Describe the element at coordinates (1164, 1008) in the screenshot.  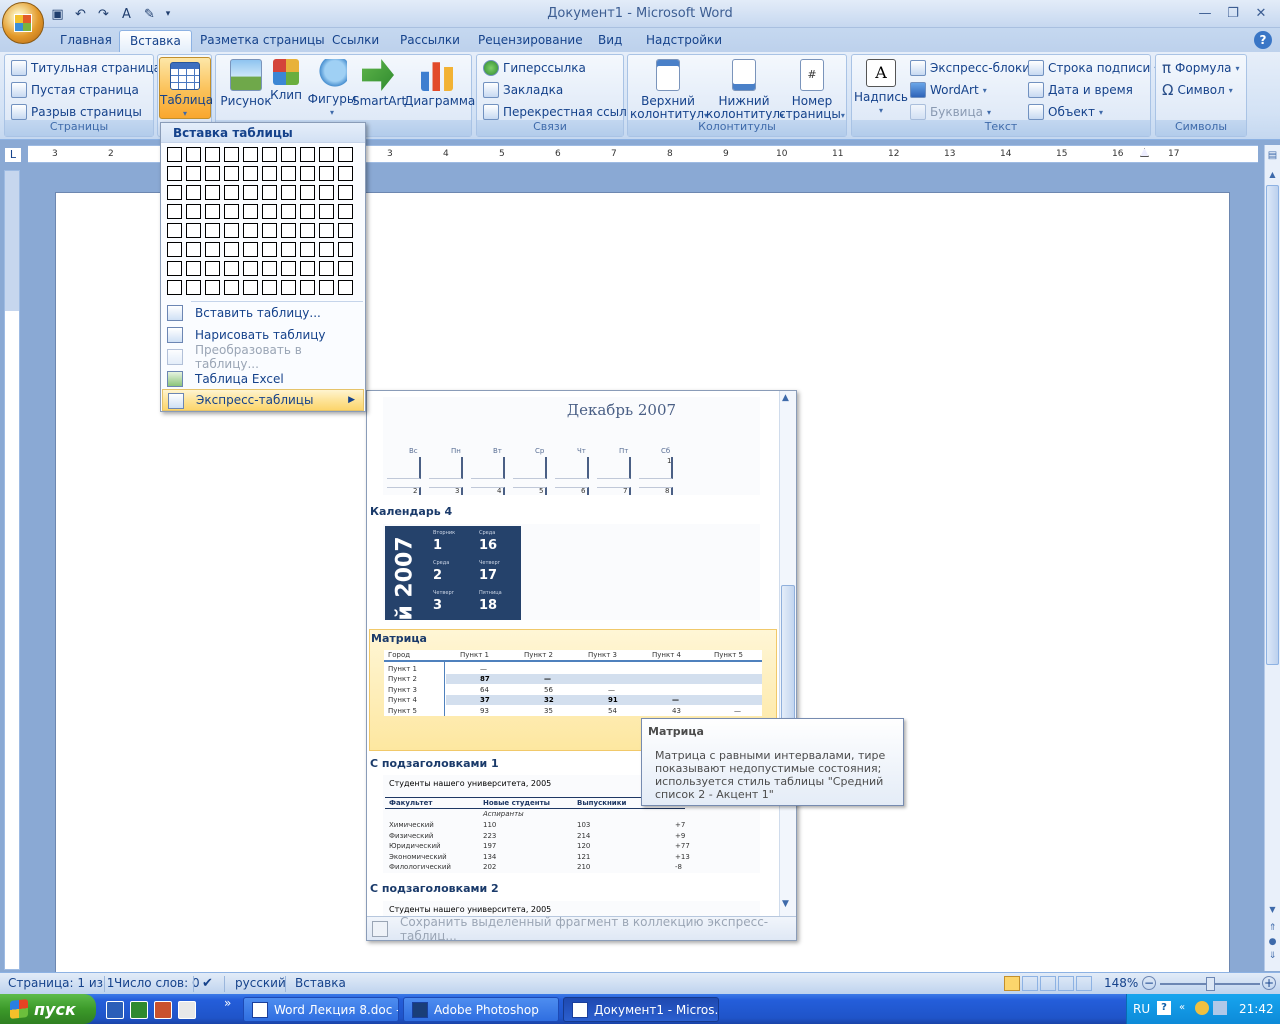
I see `help-tray-icon: ?` at that location.